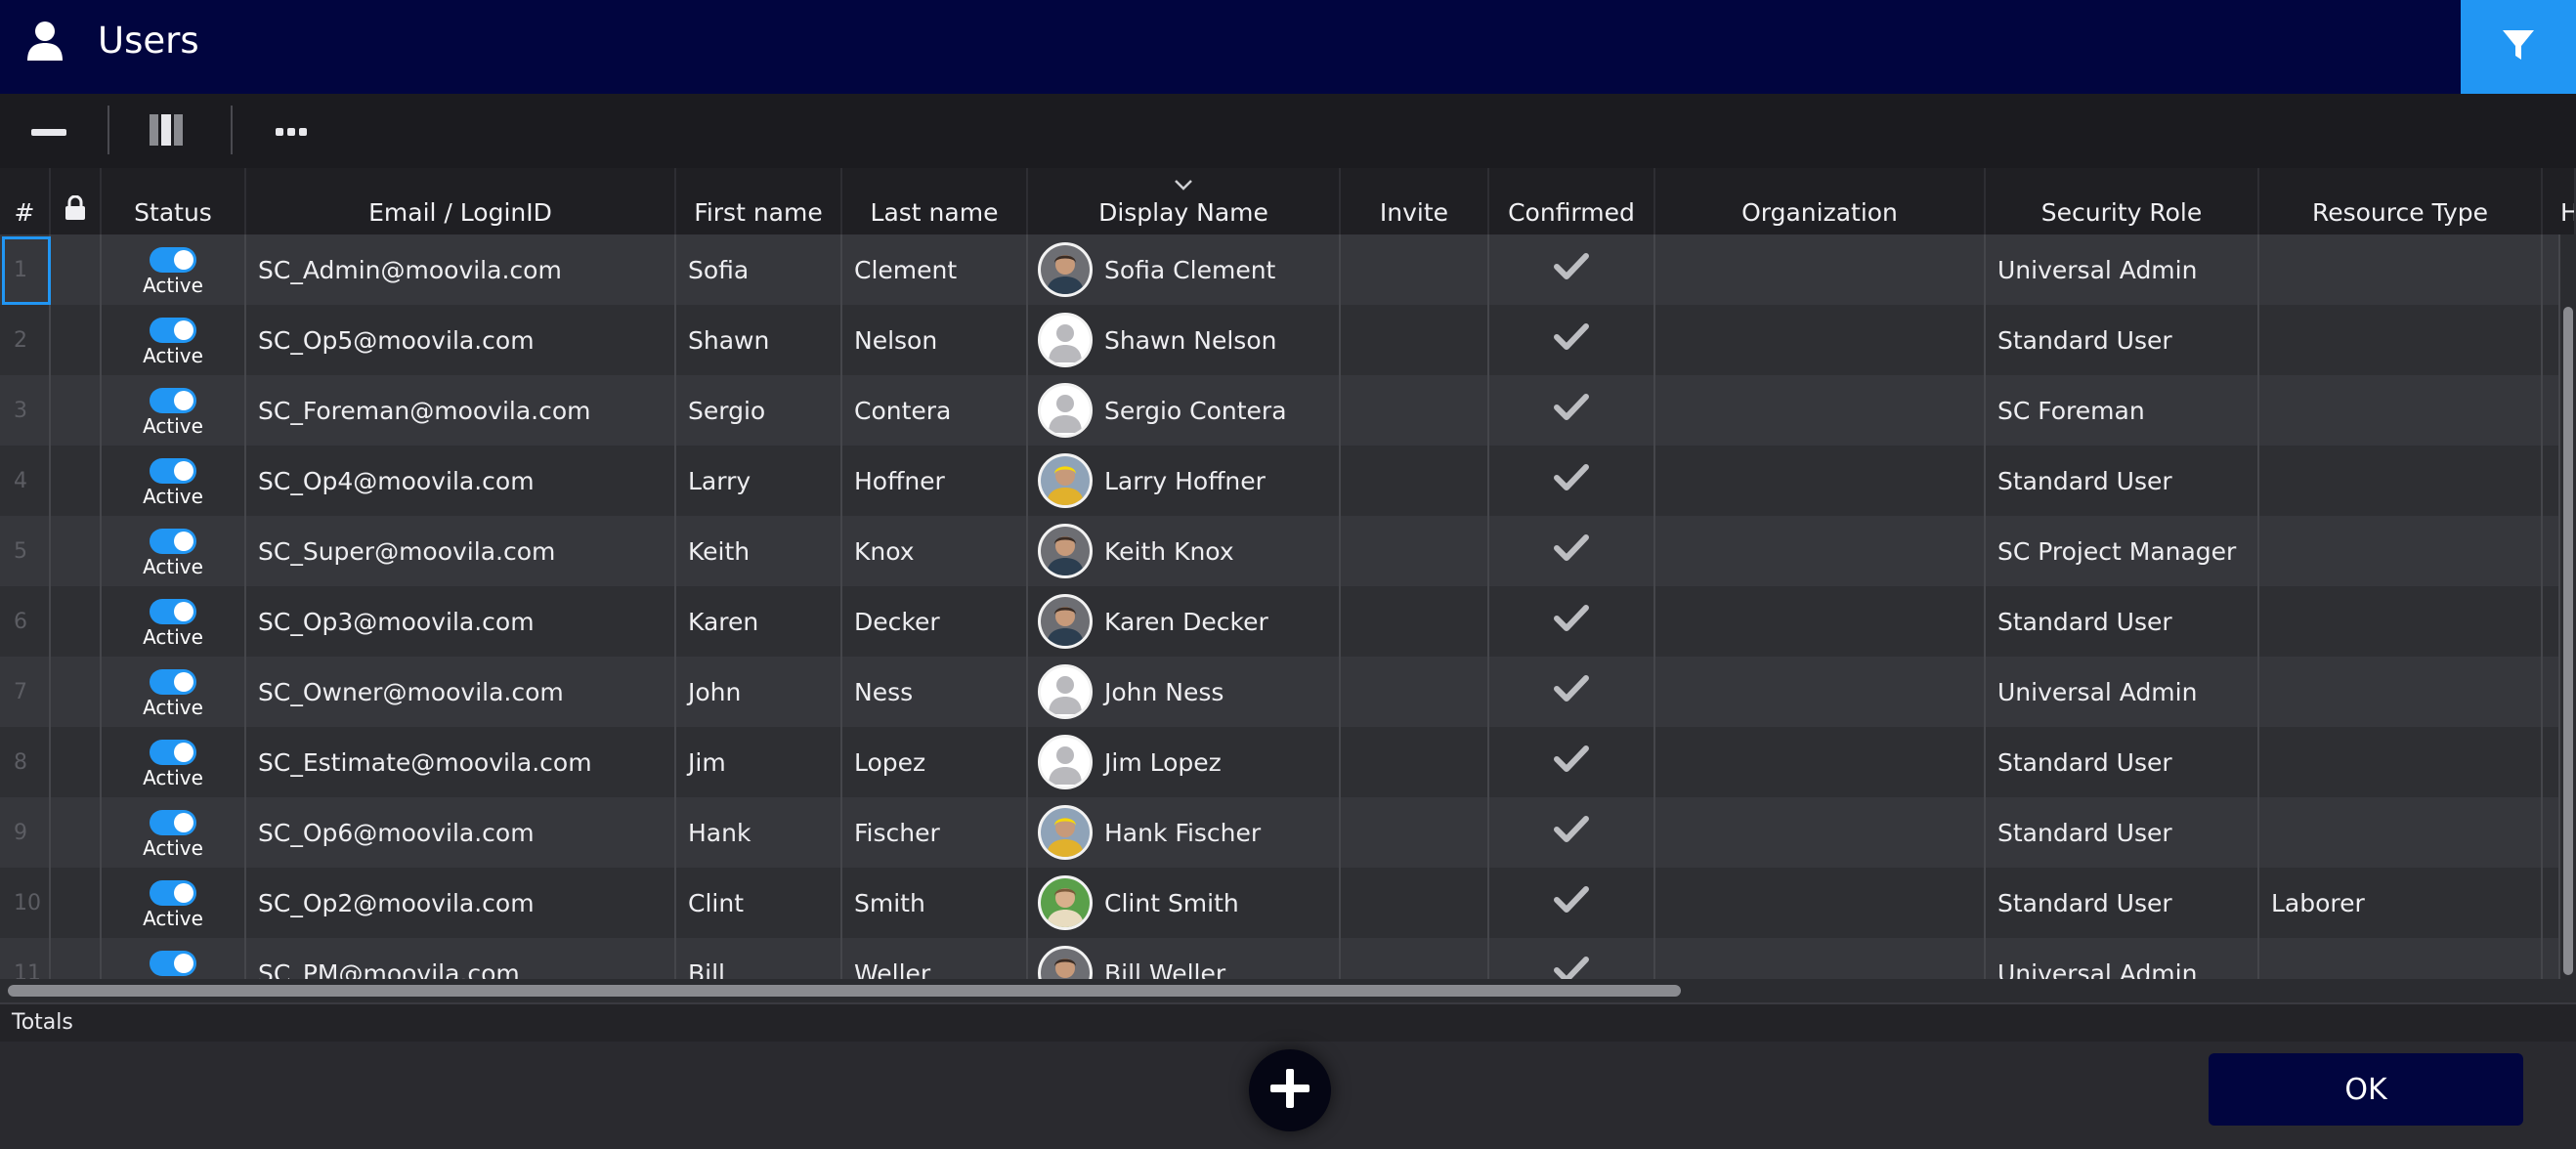 This screenshot has height=1149, width=2576. What do you see at coordinates (759, 481) in the screenshot?
I see `first-name-cell: Larry` at bounding box center [759, 481].